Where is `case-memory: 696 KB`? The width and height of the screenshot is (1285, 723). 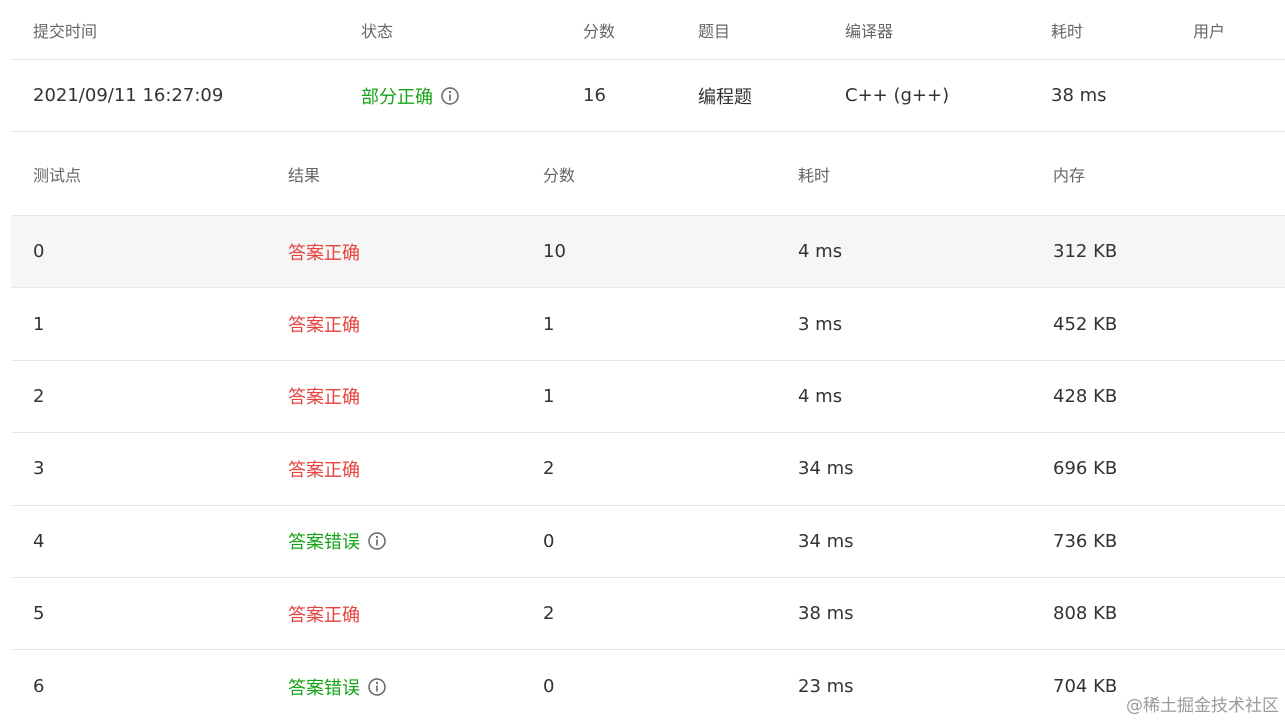
case-memory: 696 KB is located at coordinates (1085, 469).